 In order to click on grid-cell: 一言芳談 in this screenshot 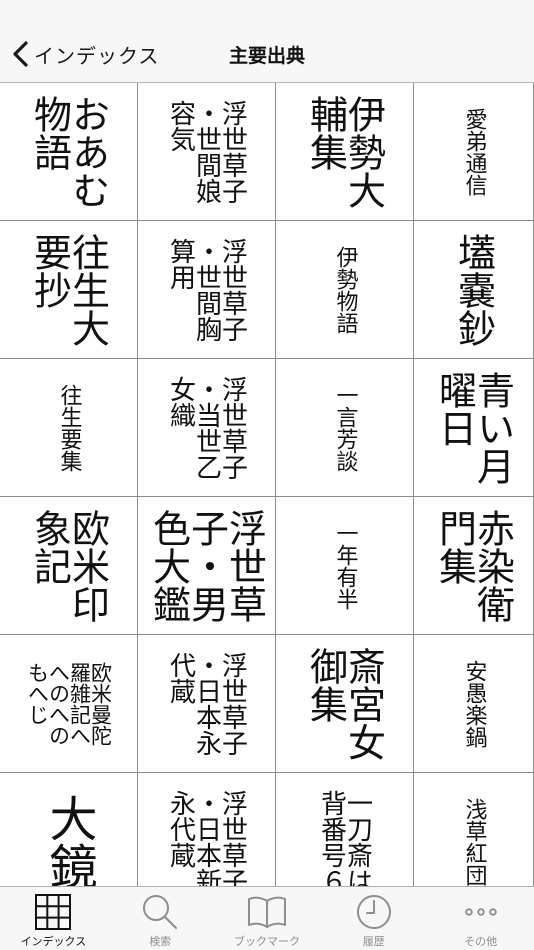, I will do `click(345, 428)`.